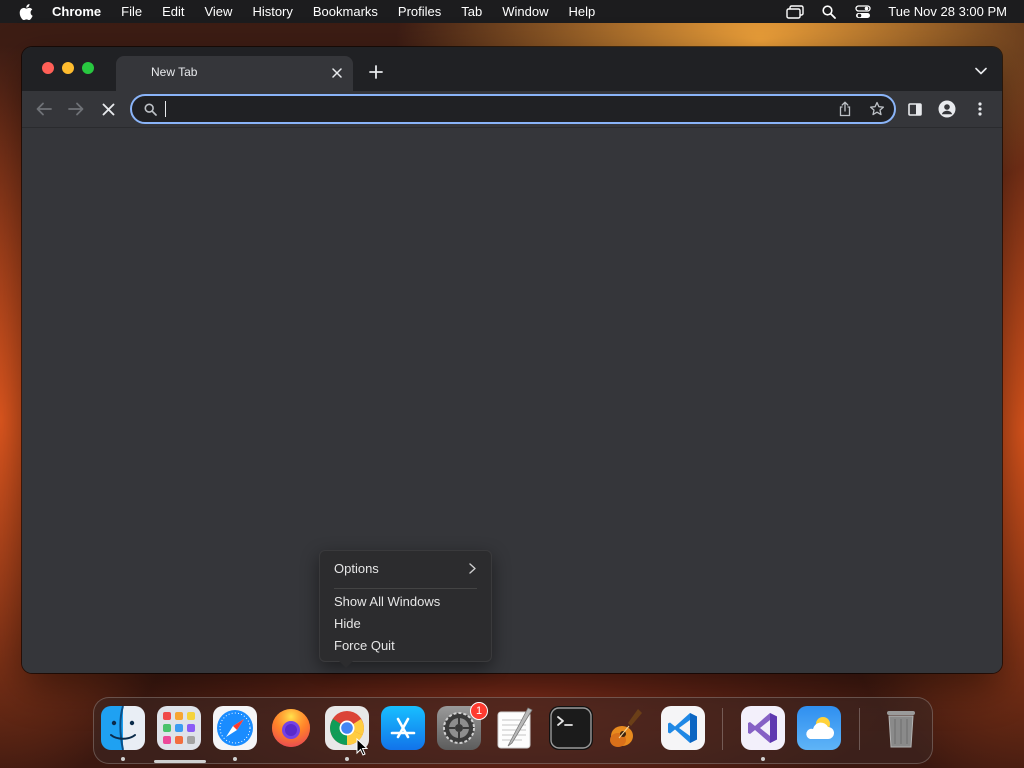 The height and width of the screenshot is (768, 1024). I want to click on dock-context-menu: Options Show All Windows Hide Force Quit, so click(405, 606).